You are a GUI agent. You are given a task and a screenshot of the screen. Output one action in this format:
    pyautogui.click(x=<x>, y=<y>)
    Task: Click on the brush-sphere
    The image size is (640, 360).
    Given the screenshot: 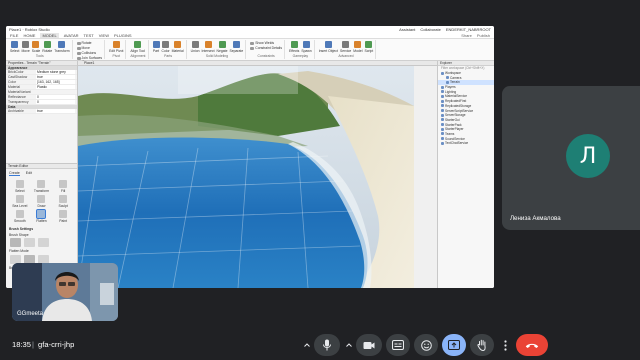 What is the action you would take?
    pyautogui.click(x=15, y=242)
    